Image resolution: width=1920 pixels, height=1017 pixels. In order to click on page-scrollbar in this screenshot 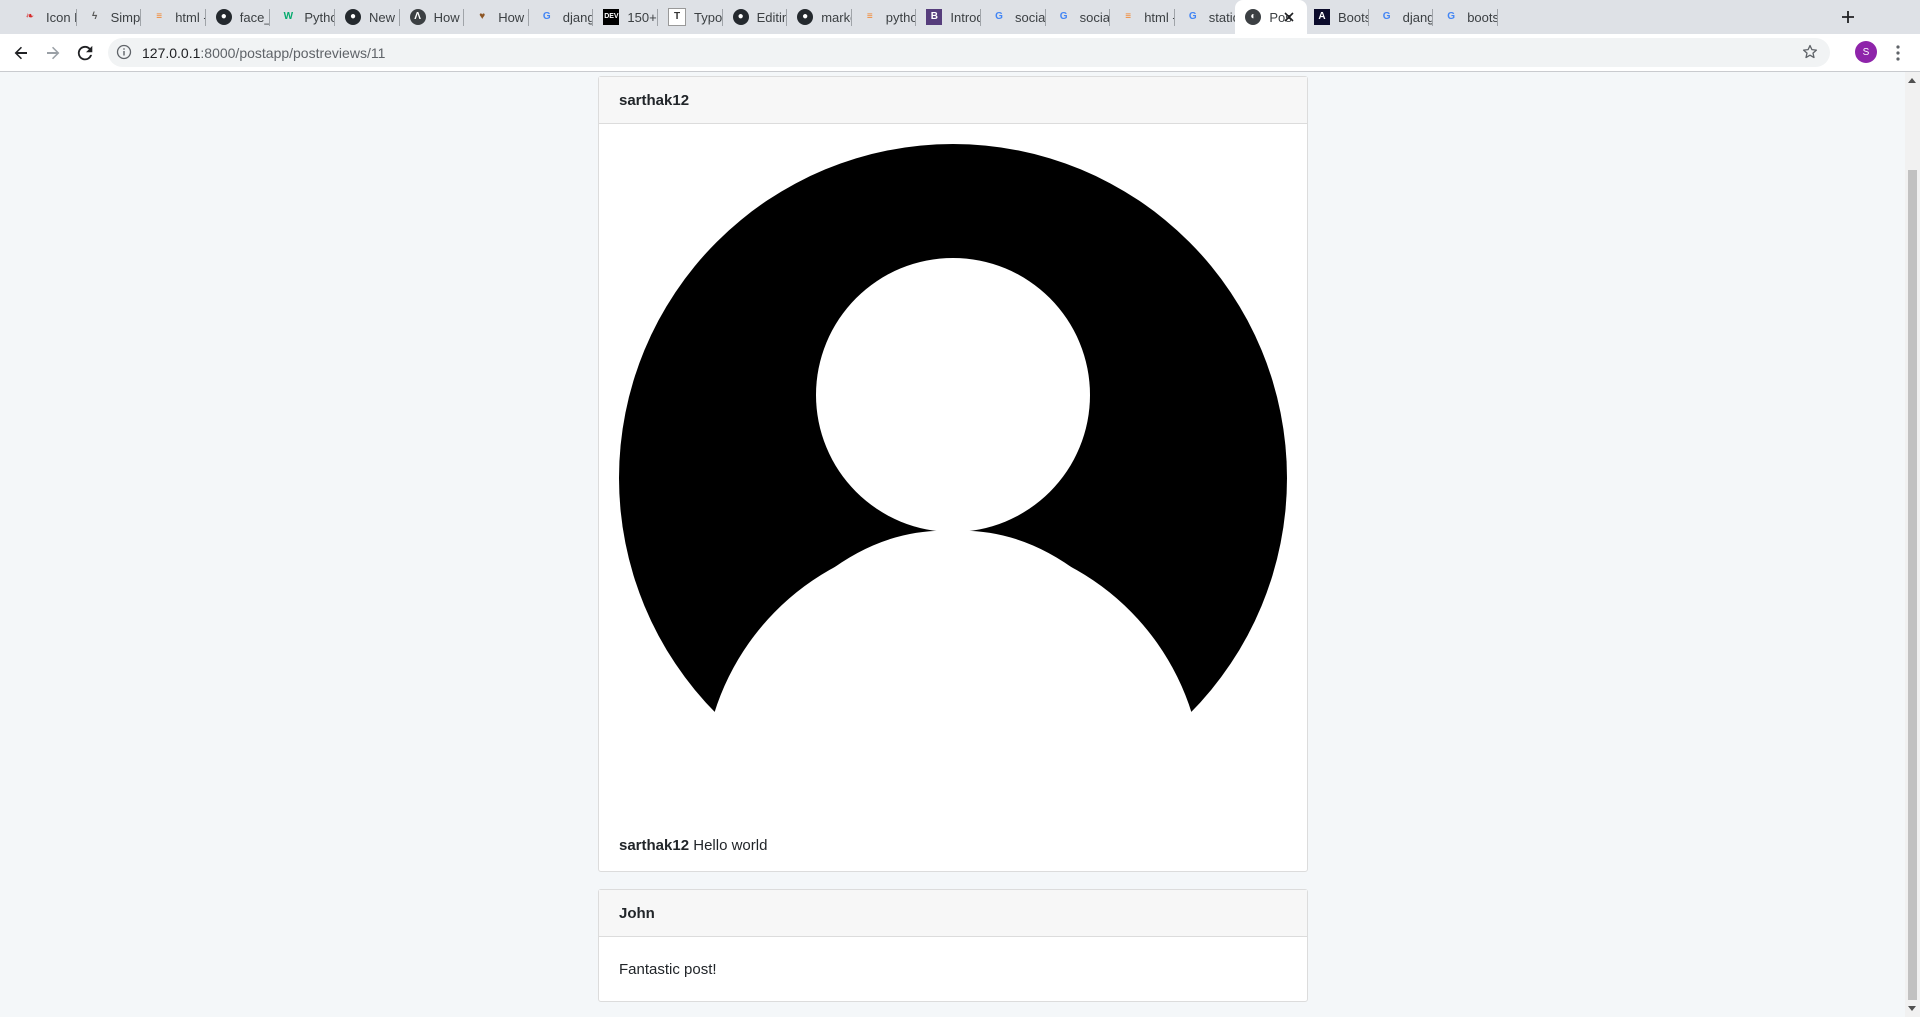, I will do `click(1912, 544)`.